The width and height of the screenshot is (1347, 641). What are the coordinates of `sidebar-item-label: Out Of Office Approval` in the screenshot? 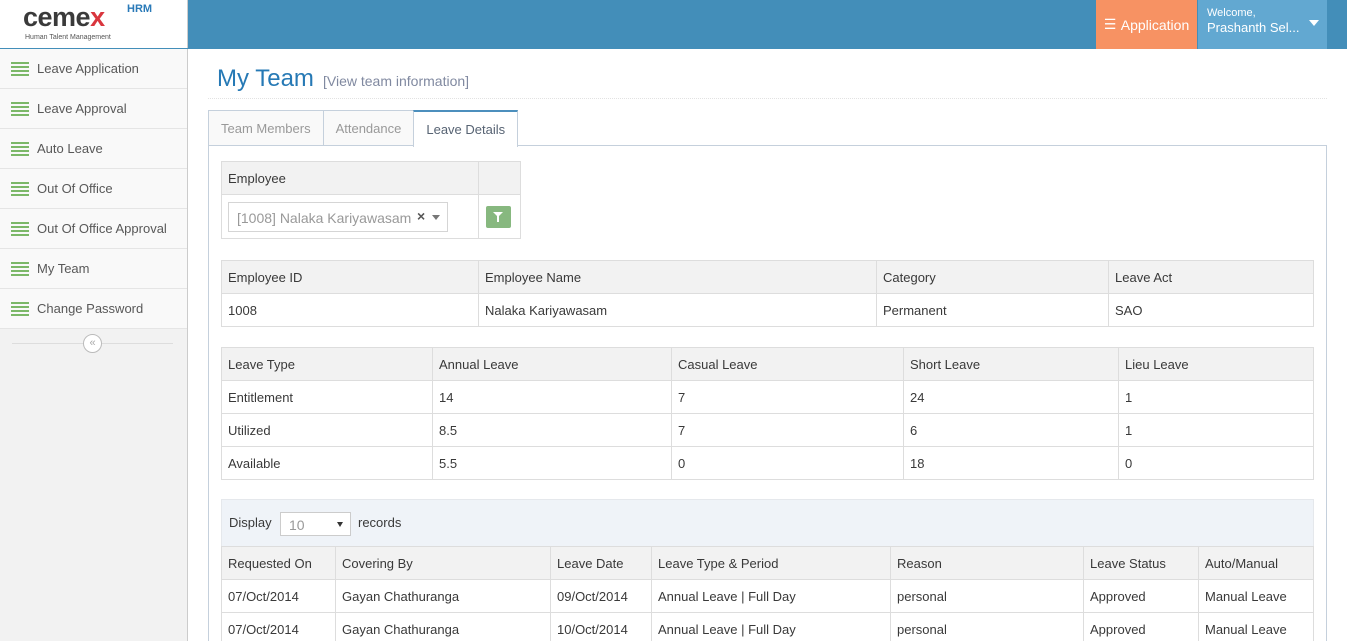 It's located at (102, 228).